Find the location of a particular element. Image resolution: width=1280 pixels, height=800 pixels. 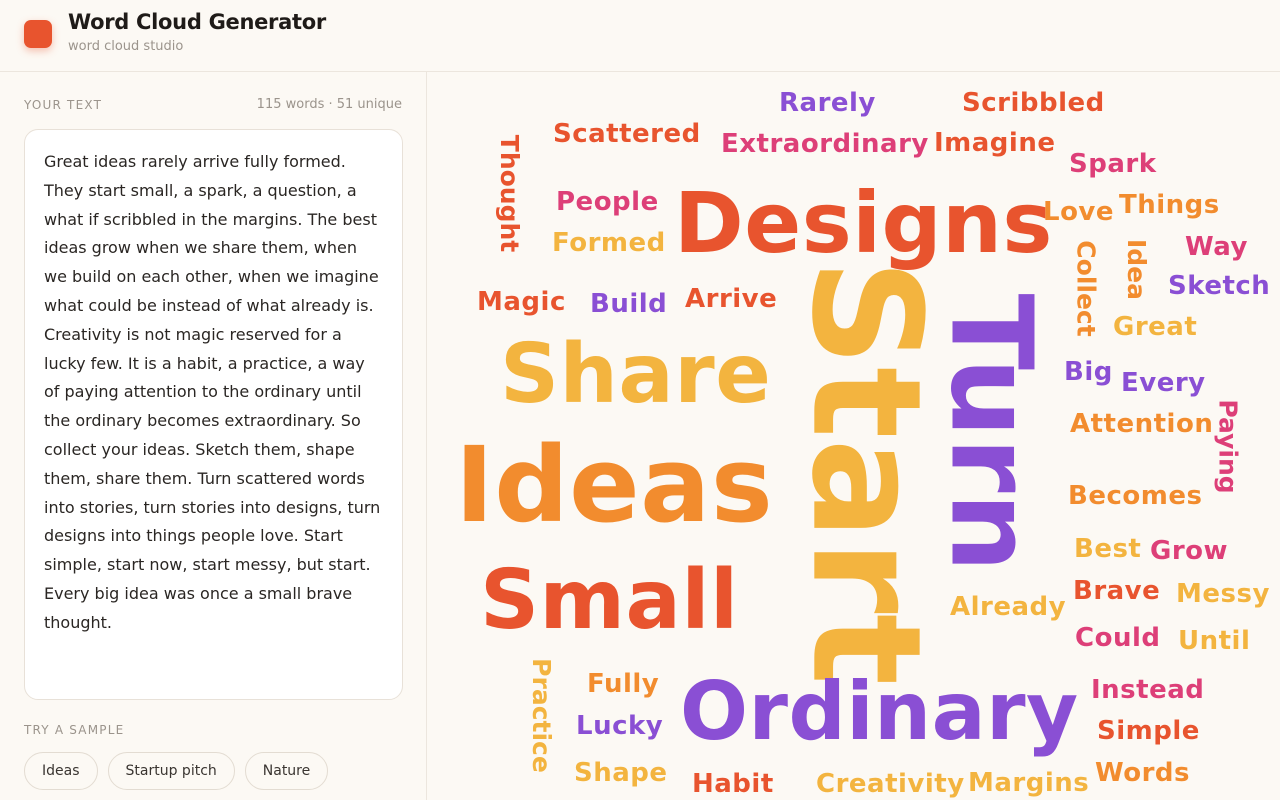

cloud-word-things: Things is located at coordinates (1169, 205).